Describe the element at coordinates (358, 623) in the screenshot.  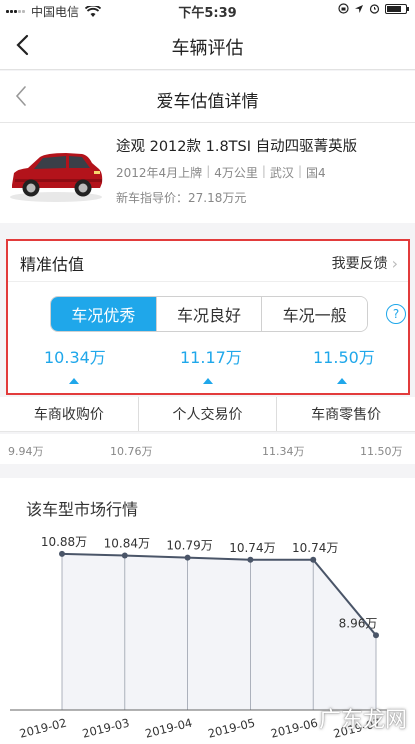
I see `chart-data-label: 8.96万` at that location.